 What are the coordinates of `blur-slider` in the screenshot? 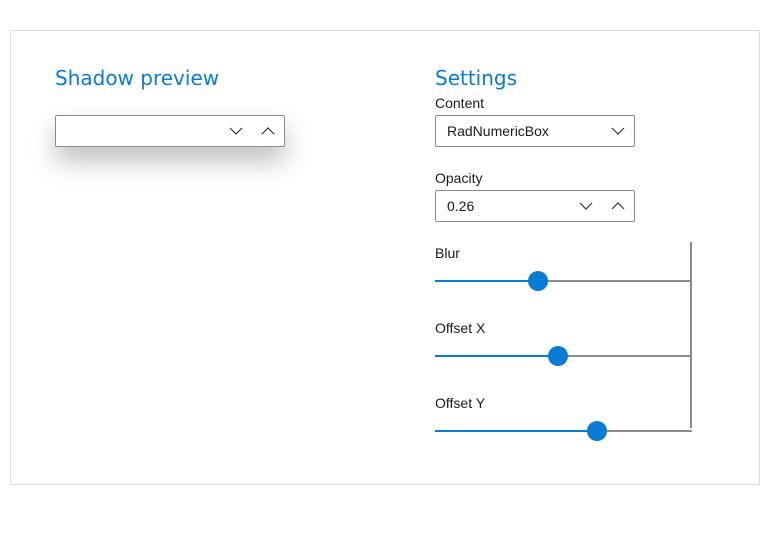 It's located at (563, 281).